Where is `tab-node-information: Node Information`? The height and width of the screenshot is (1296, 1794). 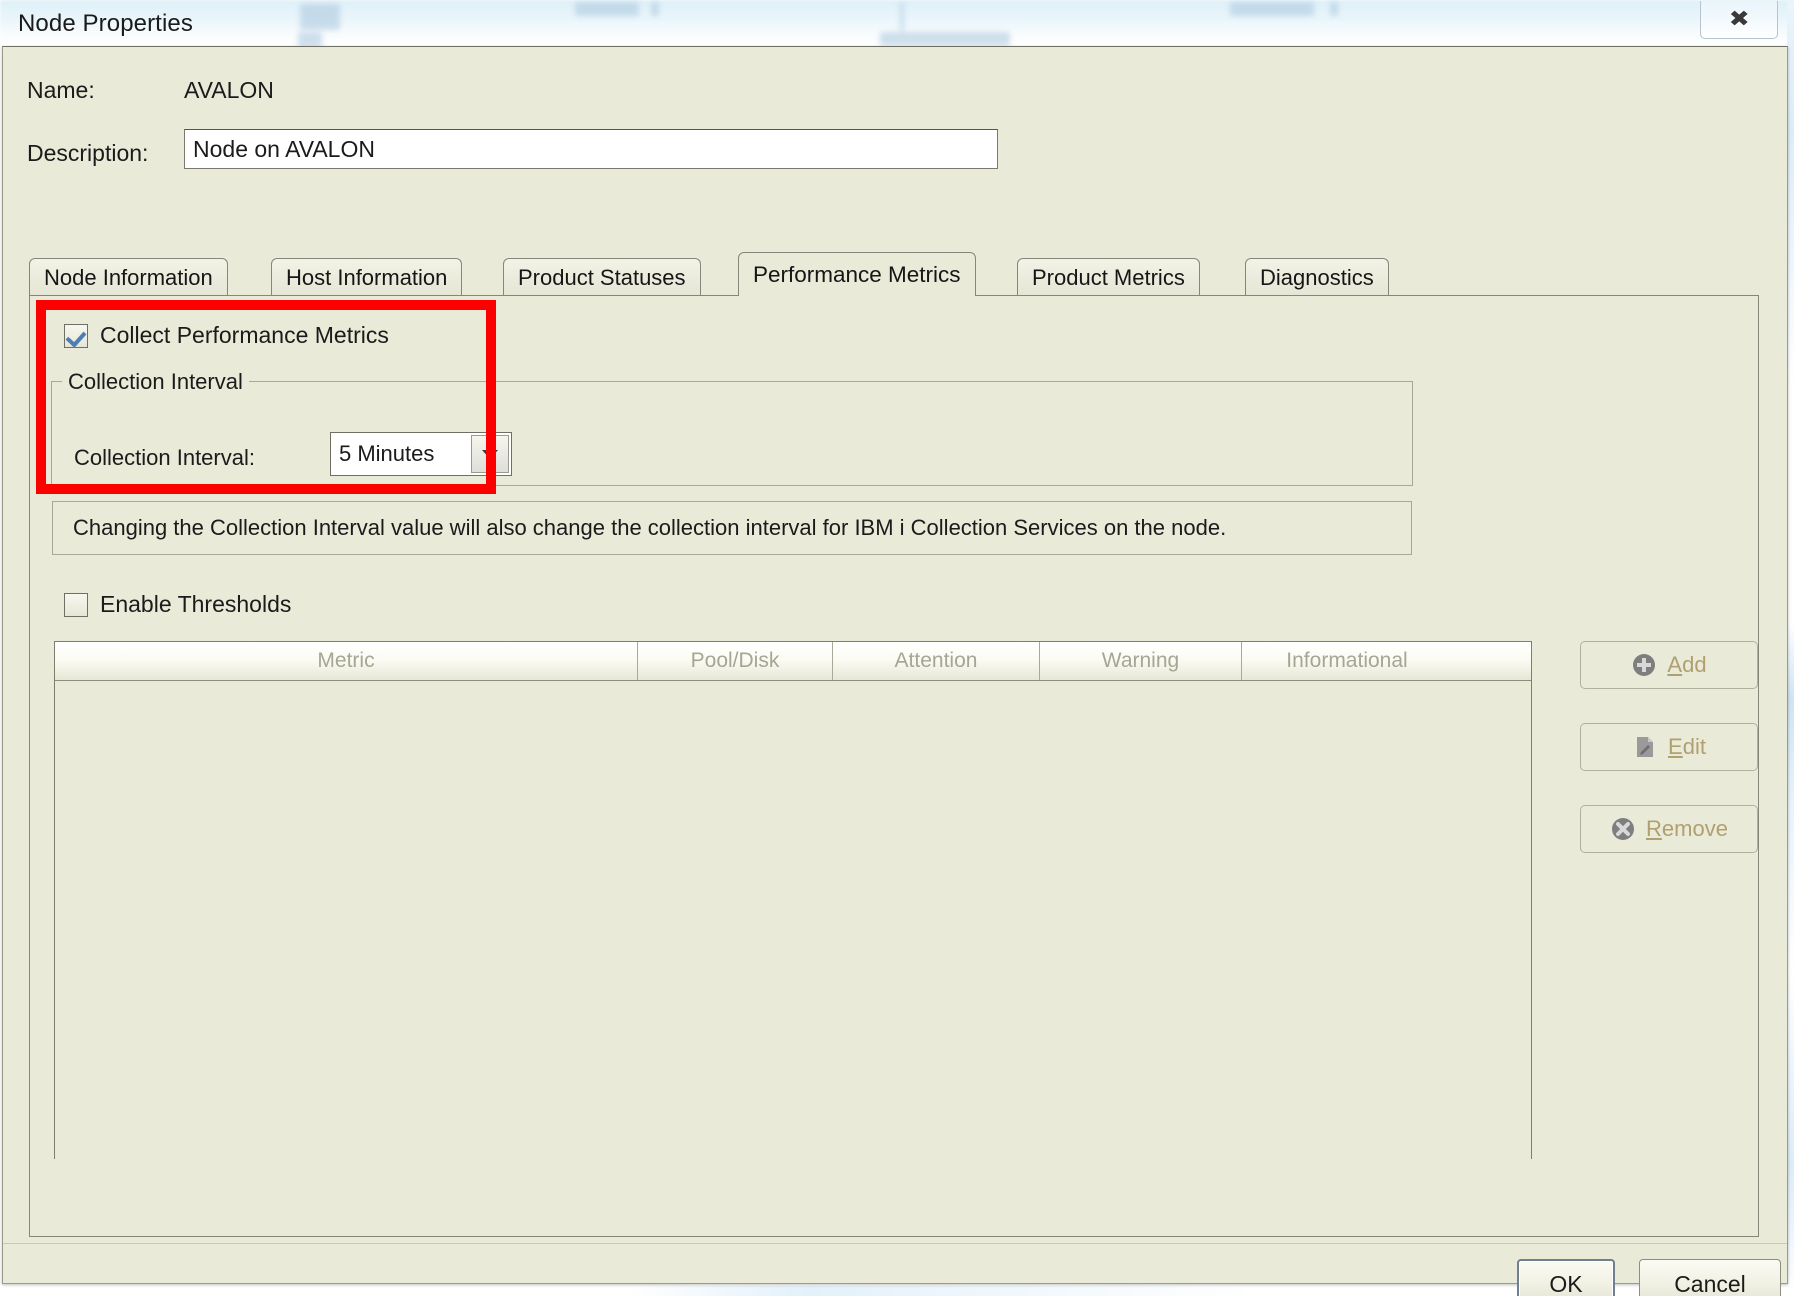
tab-node-information: Node Information is located at coordinates (128, 277).